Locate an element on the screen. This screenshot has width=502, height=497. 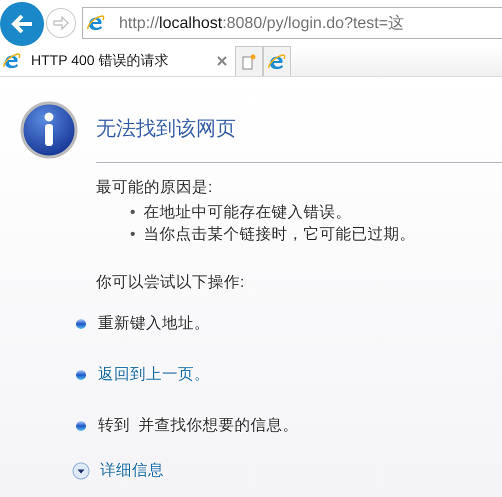
forward-button is located at coordinates (61, 23).